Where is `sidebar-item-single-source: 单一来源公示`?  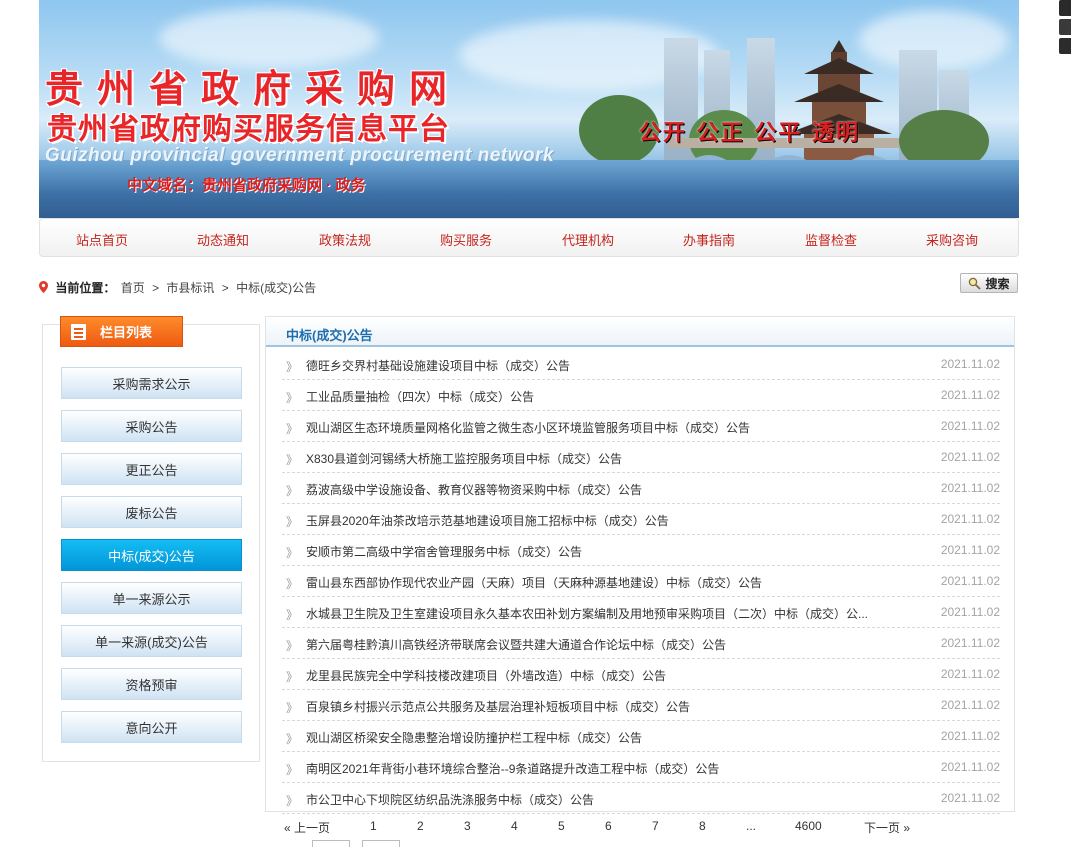 sidebar-item-single-source: 单一来源公示 is located at coordinates (151, 598).